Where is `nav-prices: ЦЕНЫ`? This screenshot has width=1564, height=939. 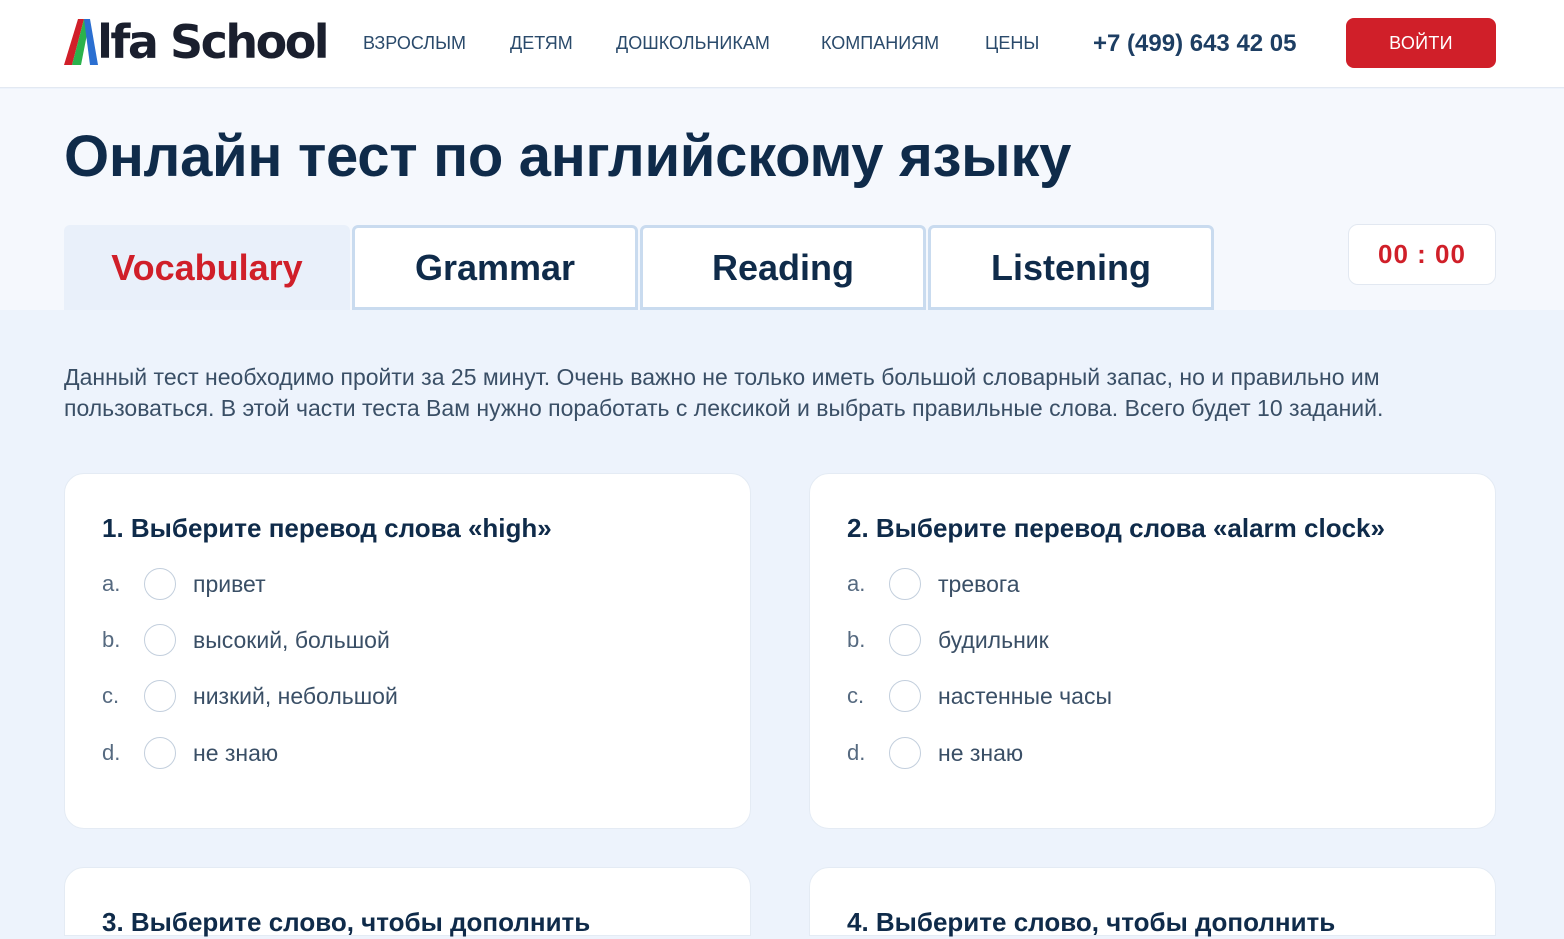 nav-prices: ЦЕНЫ is located at coordinates (1012, 43).